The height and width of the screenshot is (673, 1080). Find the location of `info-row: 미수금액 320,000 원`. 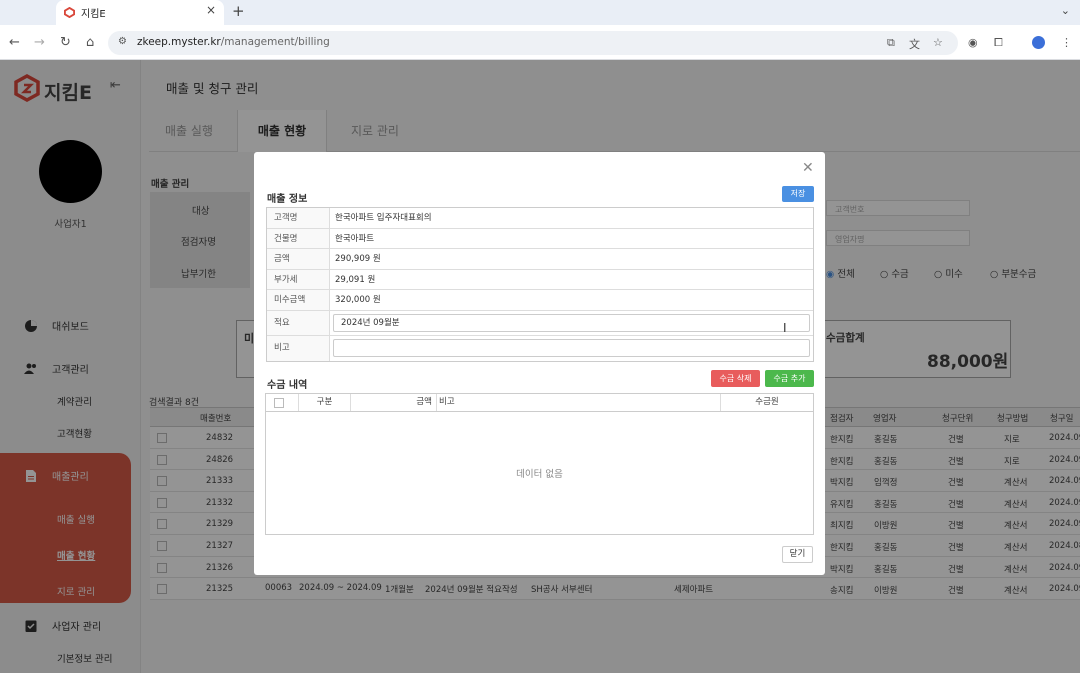

info-row: 미수금액 320,000 원 is located at coordinates (540, 300).